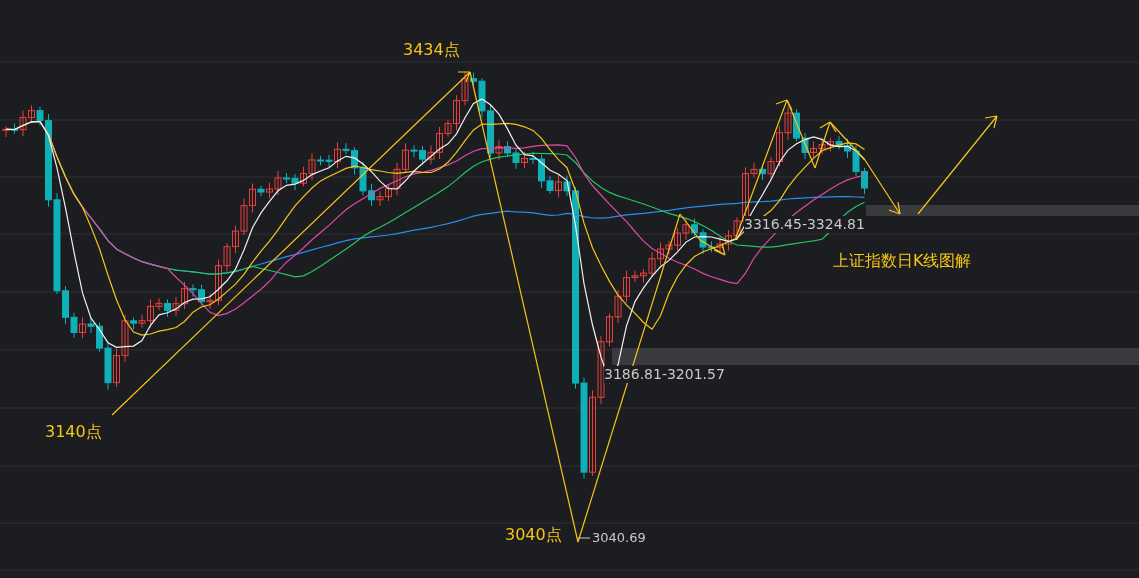 The height and width of the screenshot is (578, 1139). Describe the element at coordinates (804, 224) in the screenshot. I see `range-label: 3316.45-3324.81` at that location.